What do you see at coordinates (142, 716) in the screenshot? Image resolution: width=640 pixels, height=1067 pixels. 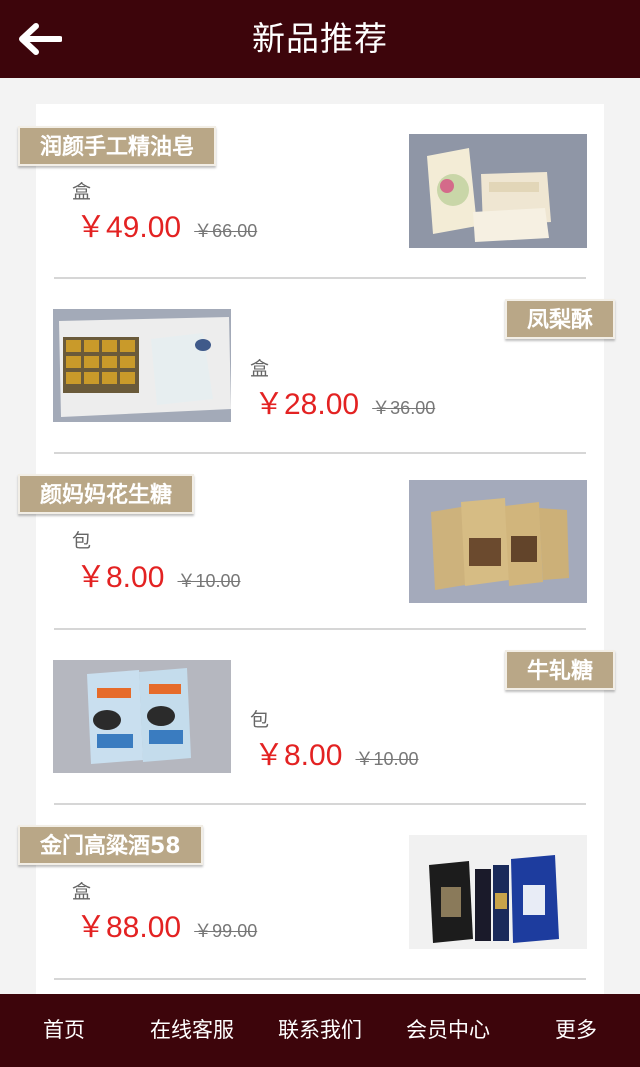 I see `product-image-nougat` at bounding box center [142, 716].